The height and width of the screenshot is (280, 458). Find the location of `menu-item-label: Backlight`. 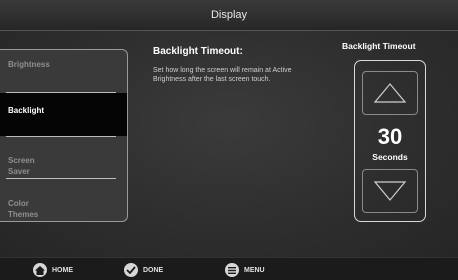

menu-item-label: Backlight is located at coordinates (26, 110).